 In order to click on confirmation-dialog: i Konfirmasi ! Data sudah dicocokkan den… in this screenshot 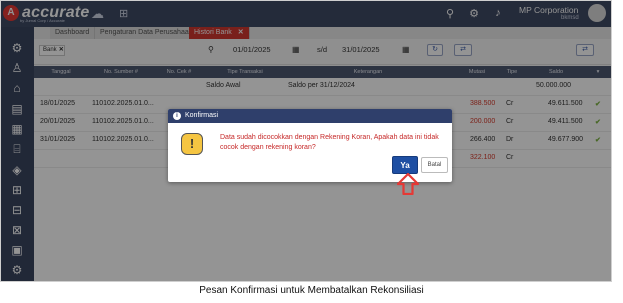, I will do `click(310, 145)`.